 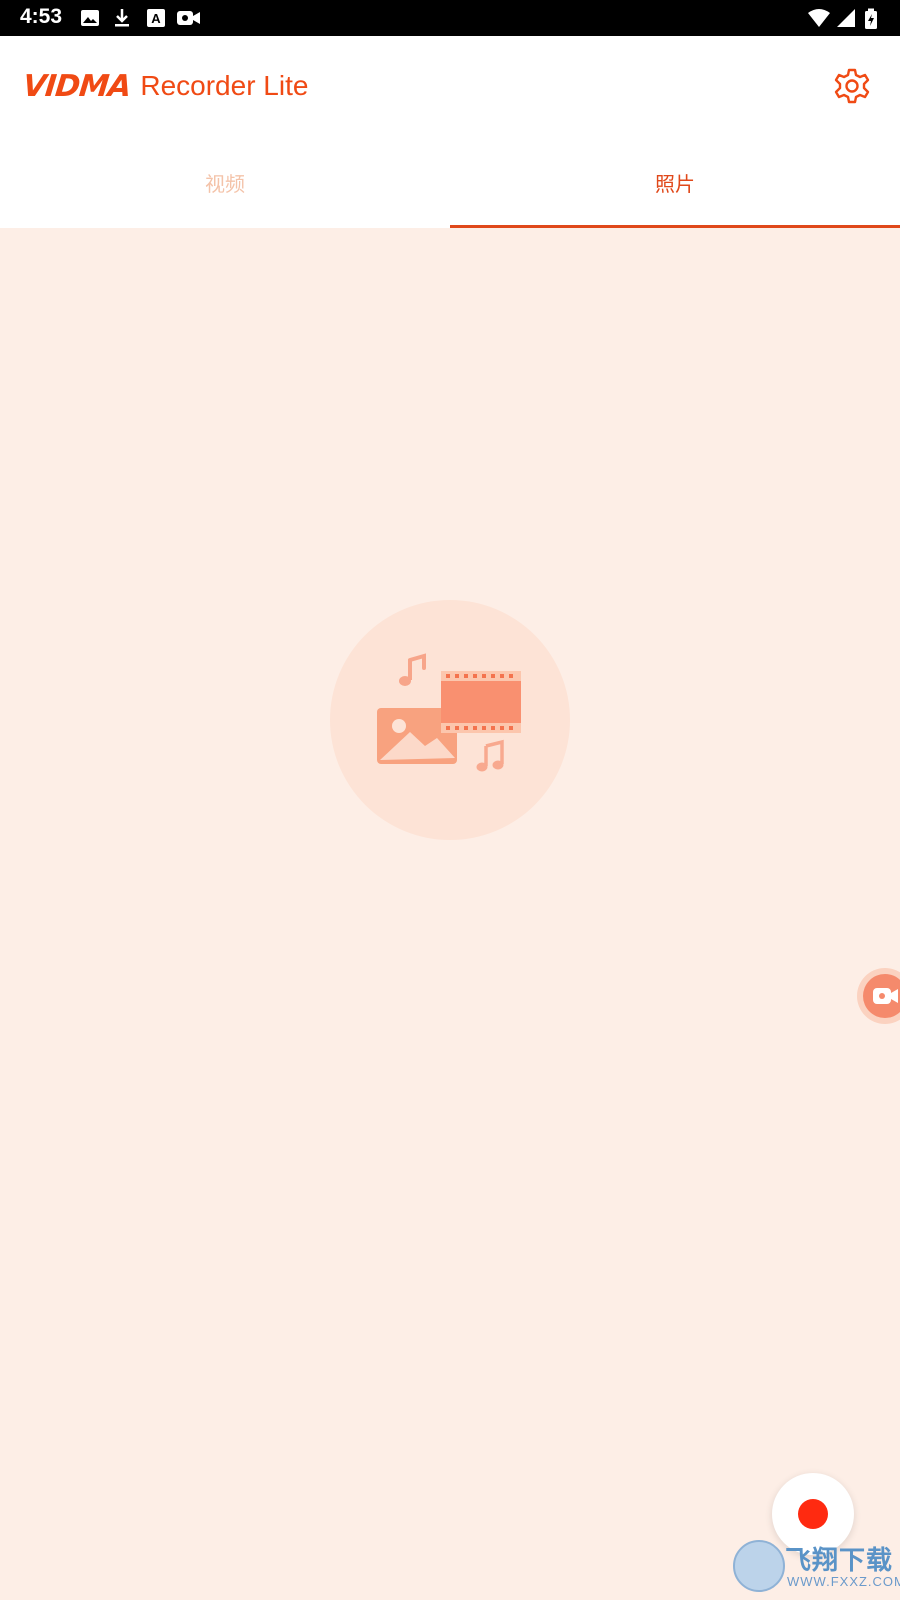 What do you see at coordinates (675, 182) in the screenshot?
I see `tab-photo: 照片` at bounding box center [675, 182].